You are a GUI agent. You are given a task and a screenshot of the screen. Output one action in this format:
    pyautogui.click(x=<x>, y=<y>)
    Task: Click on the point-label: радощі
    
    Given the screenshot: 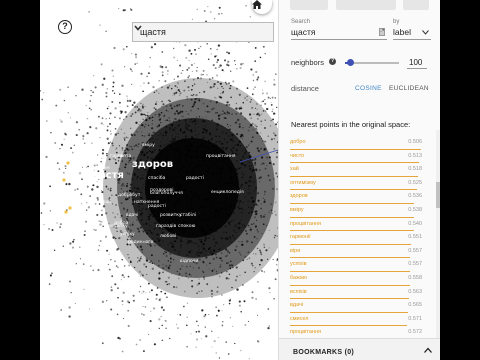 What is the action you would take?
    pyautogui.click(x=102, y=202)
    